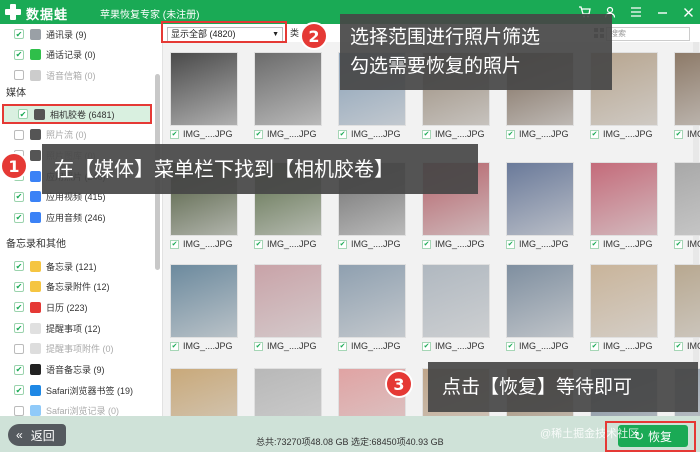 The height and width of the screenshot is (452, 700). What do you see at coordinates (688, 12) in the screenshot?
I see `close-icon` at bounding box center [688, 12].